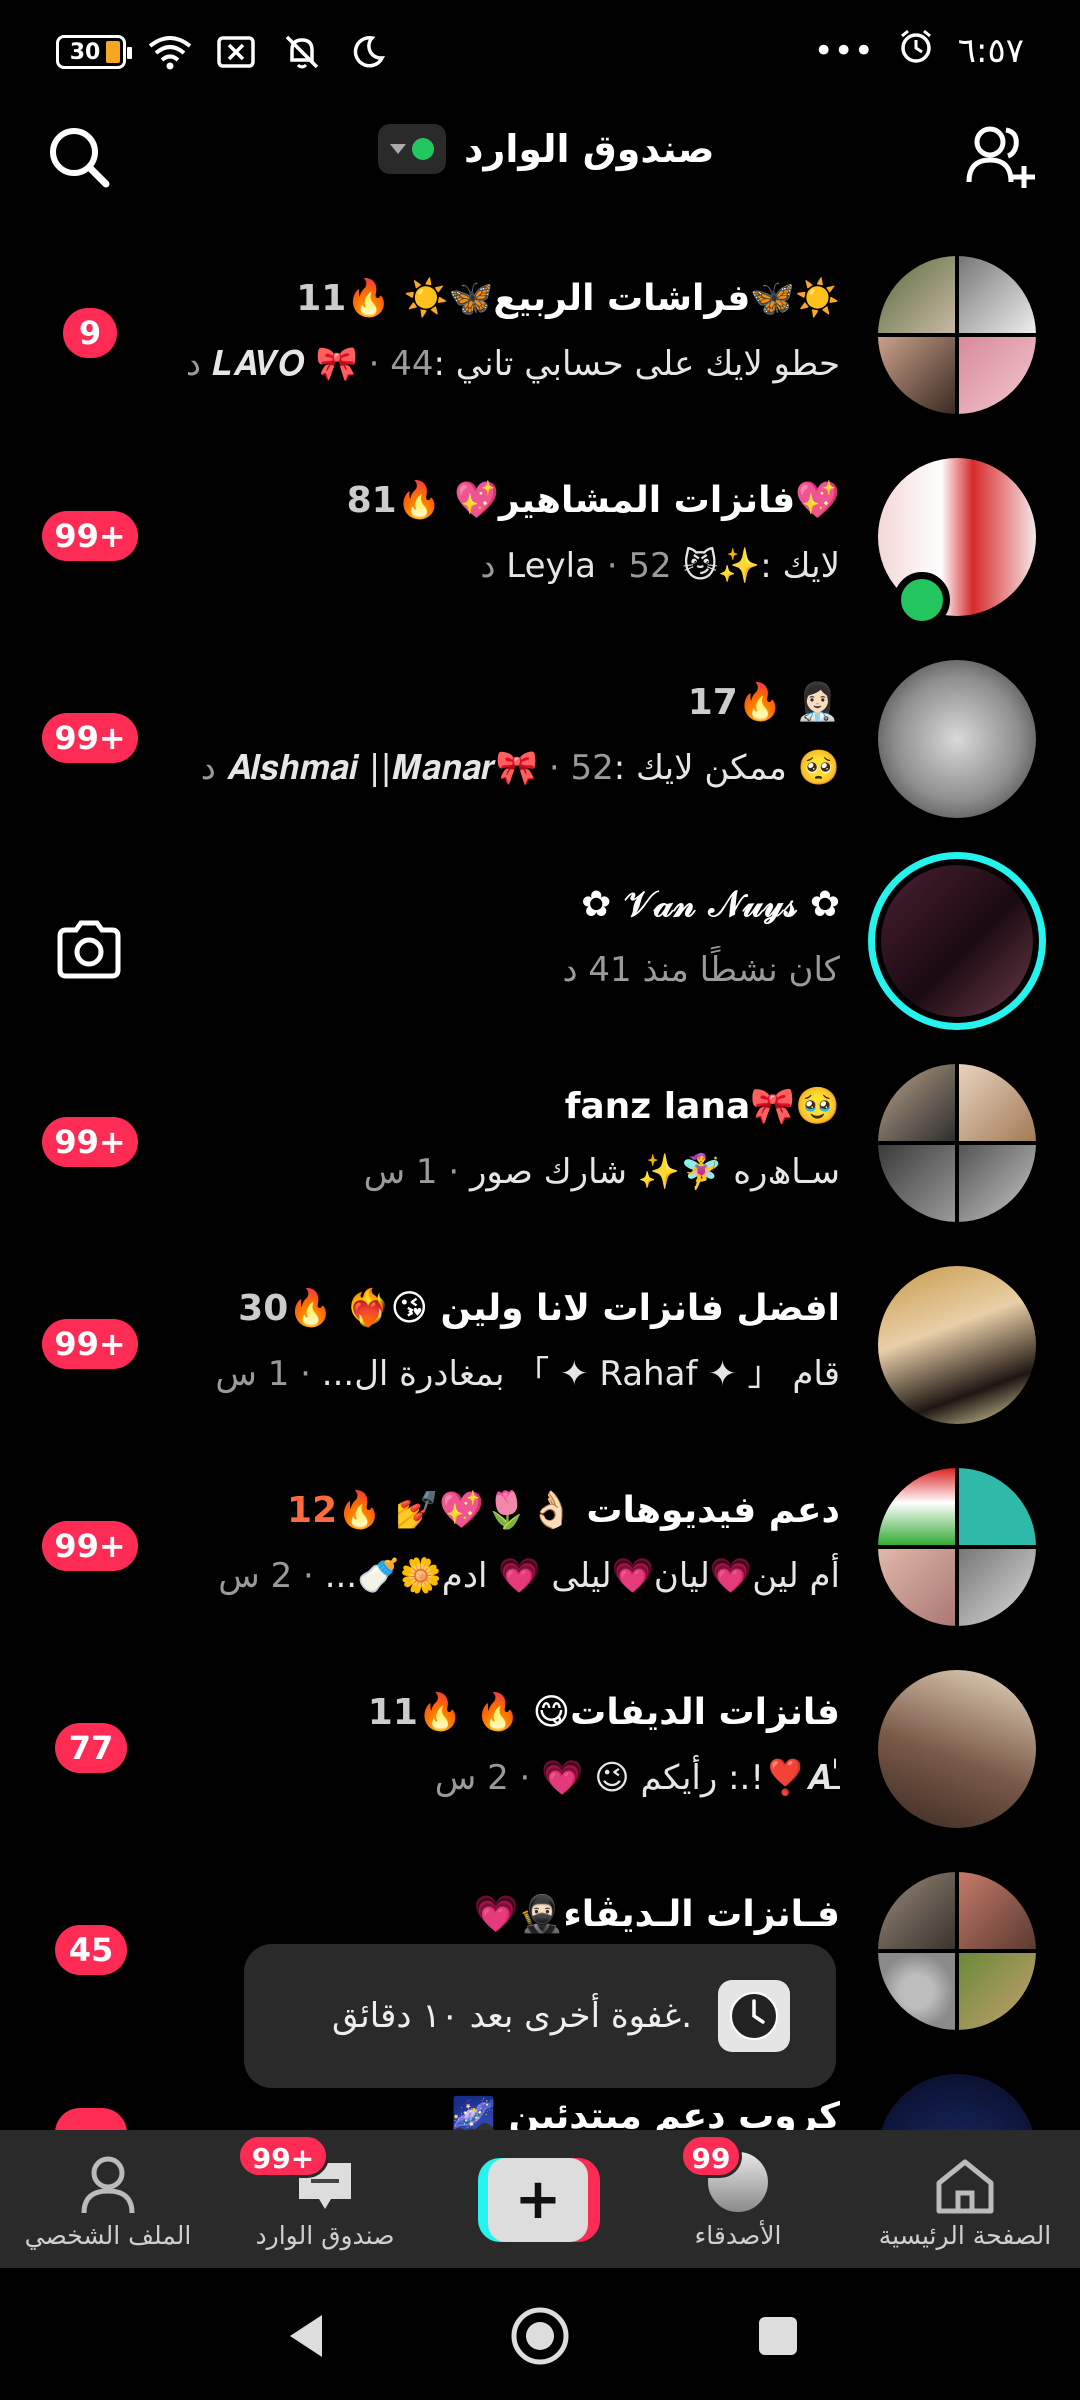 Image resolution: width=1080 pixels, height=2400 pixels. What do you see at coordinates (754, 2016) in the screenshot?
I see `clock-icon` at bounding box center [754, 2016].